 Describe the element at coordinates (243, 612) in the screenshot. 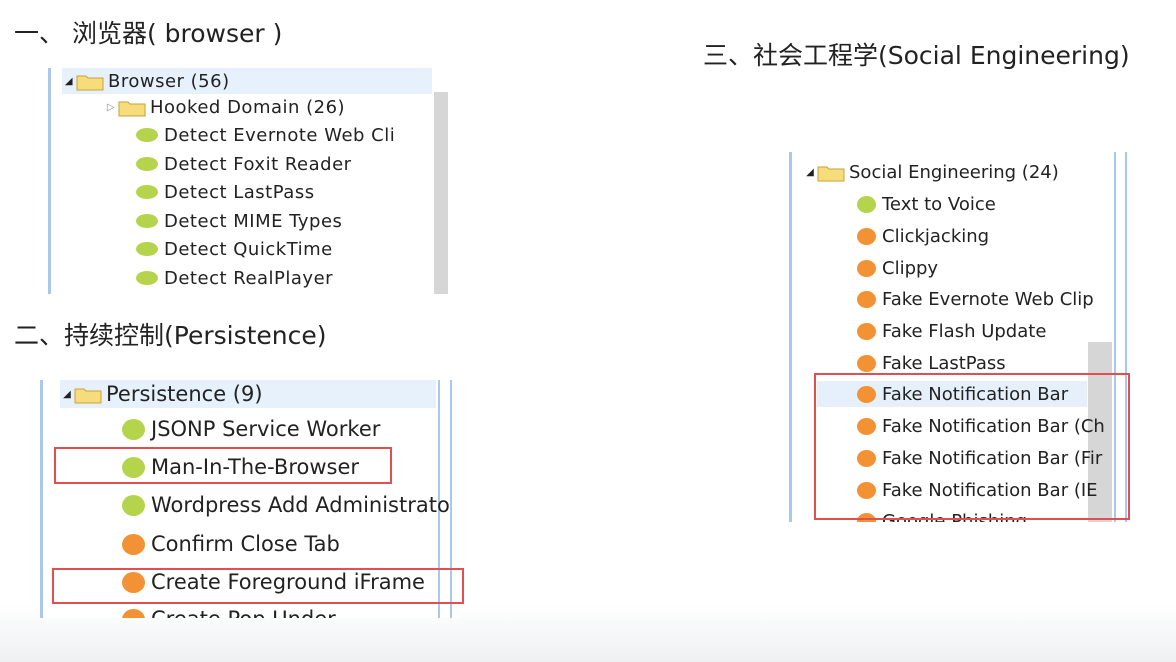

I see `tree-item-label: Create Pop Under` at that location.